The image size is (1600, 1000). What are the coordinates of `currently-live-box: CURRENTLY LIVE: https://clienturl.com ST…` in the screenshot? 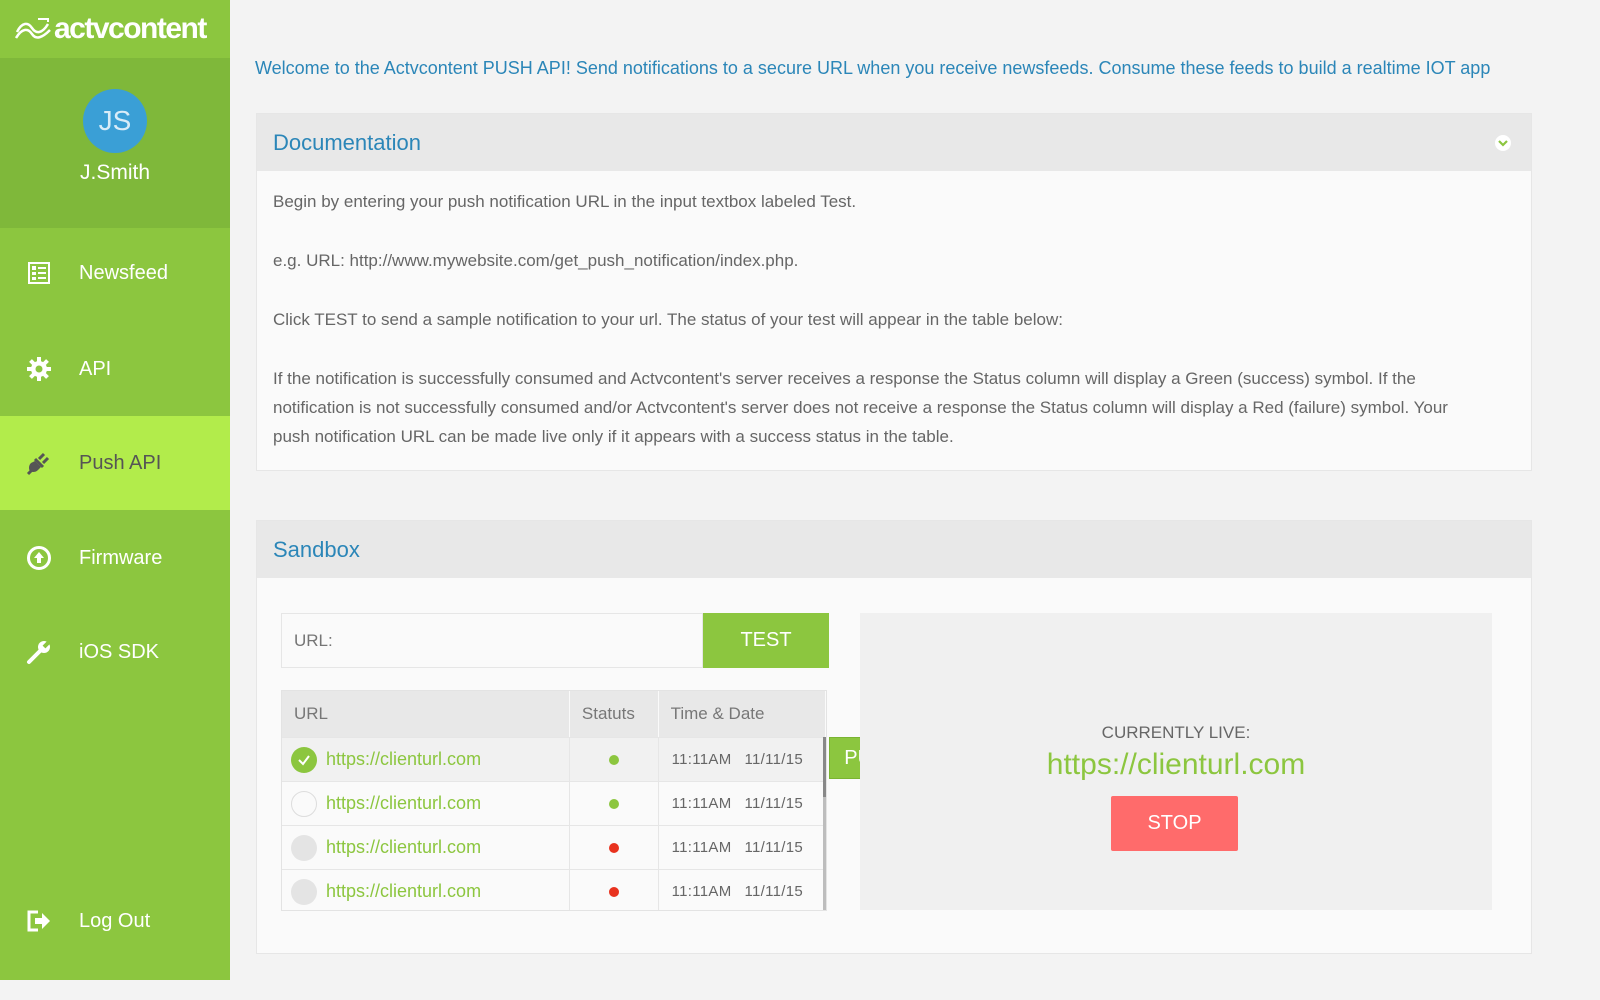 It's located at (1176, 761).